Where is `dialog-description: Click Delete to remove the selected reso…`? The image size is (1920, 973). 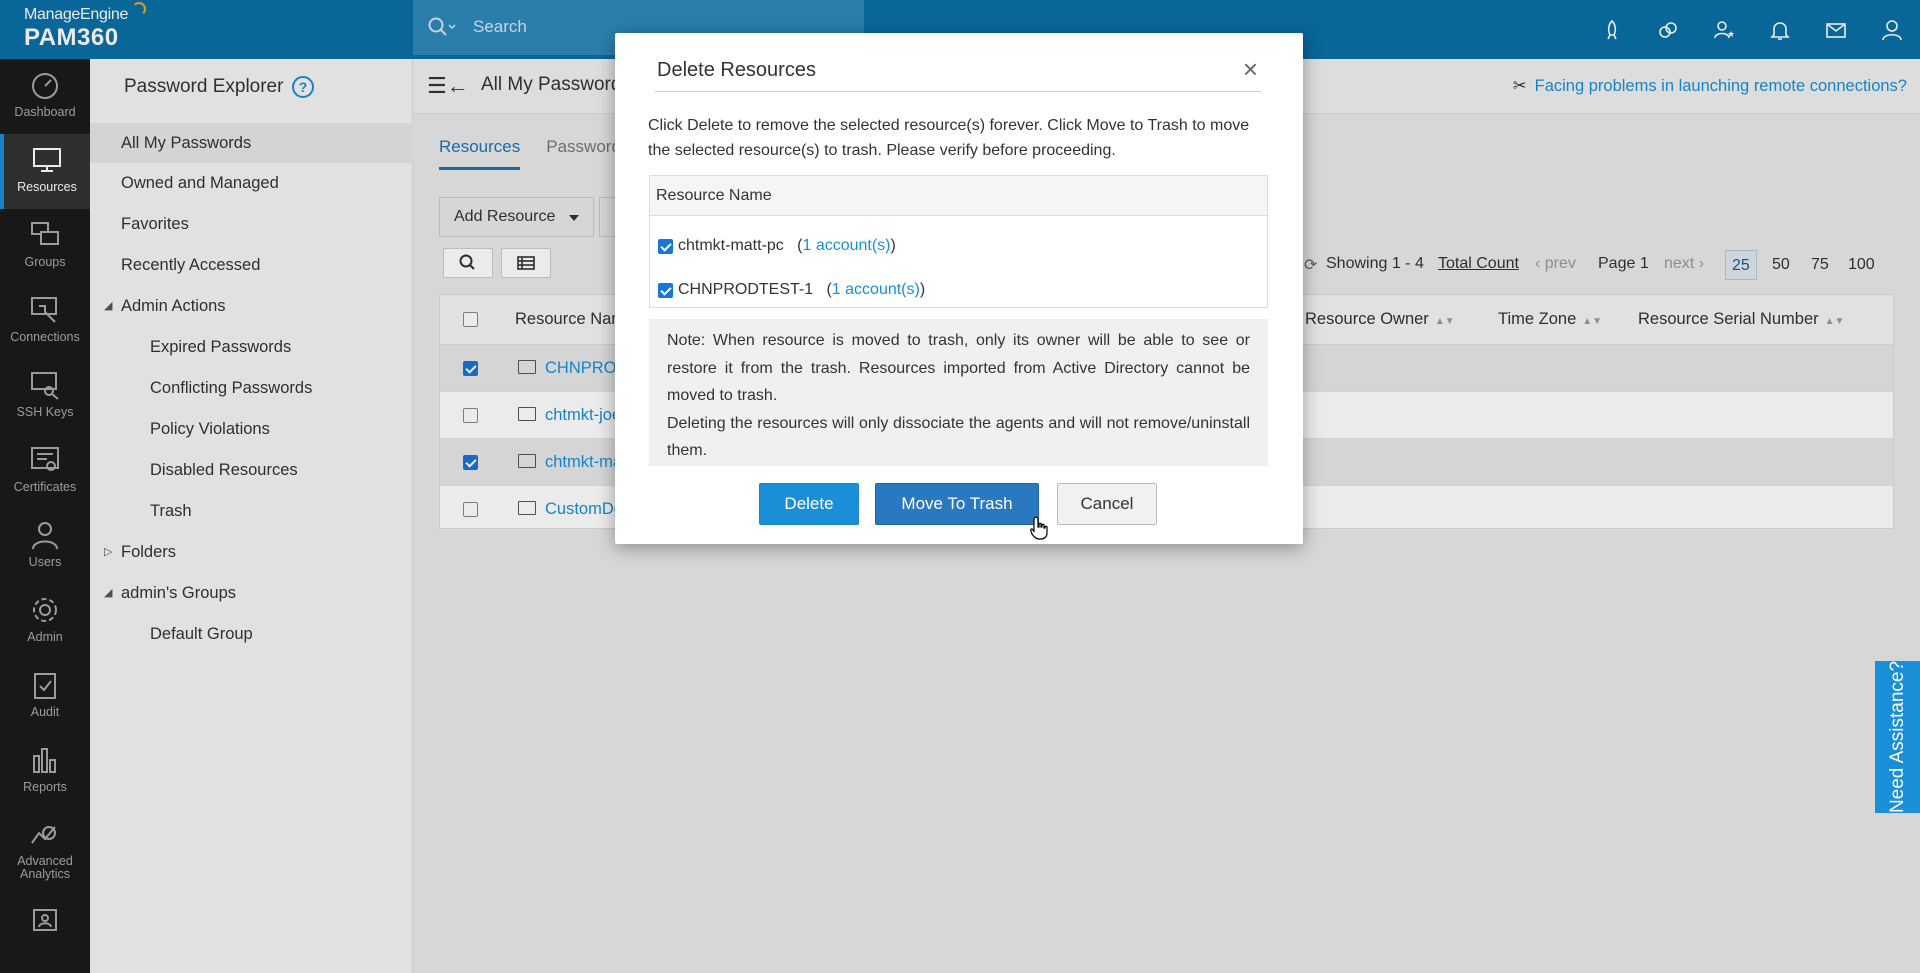 dialog-description: Click Delete to remove the selected reso… is located at coordinates (949, 138).